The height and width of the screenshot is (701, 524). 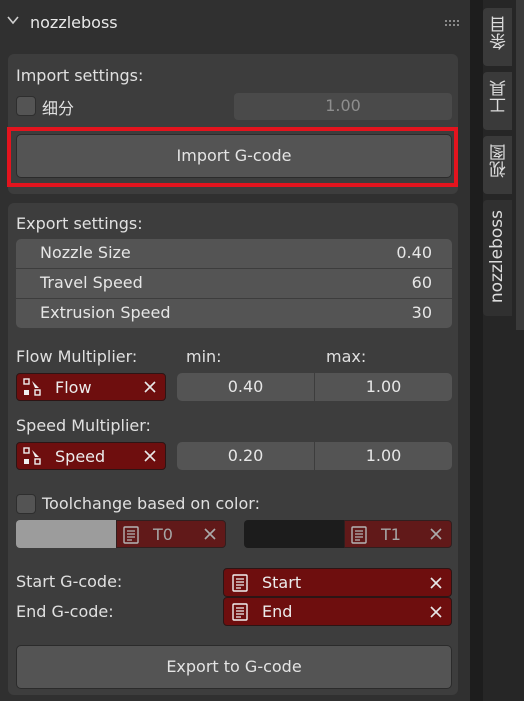 I want to click on drag-grip-icon, so click(x=453, y=23).